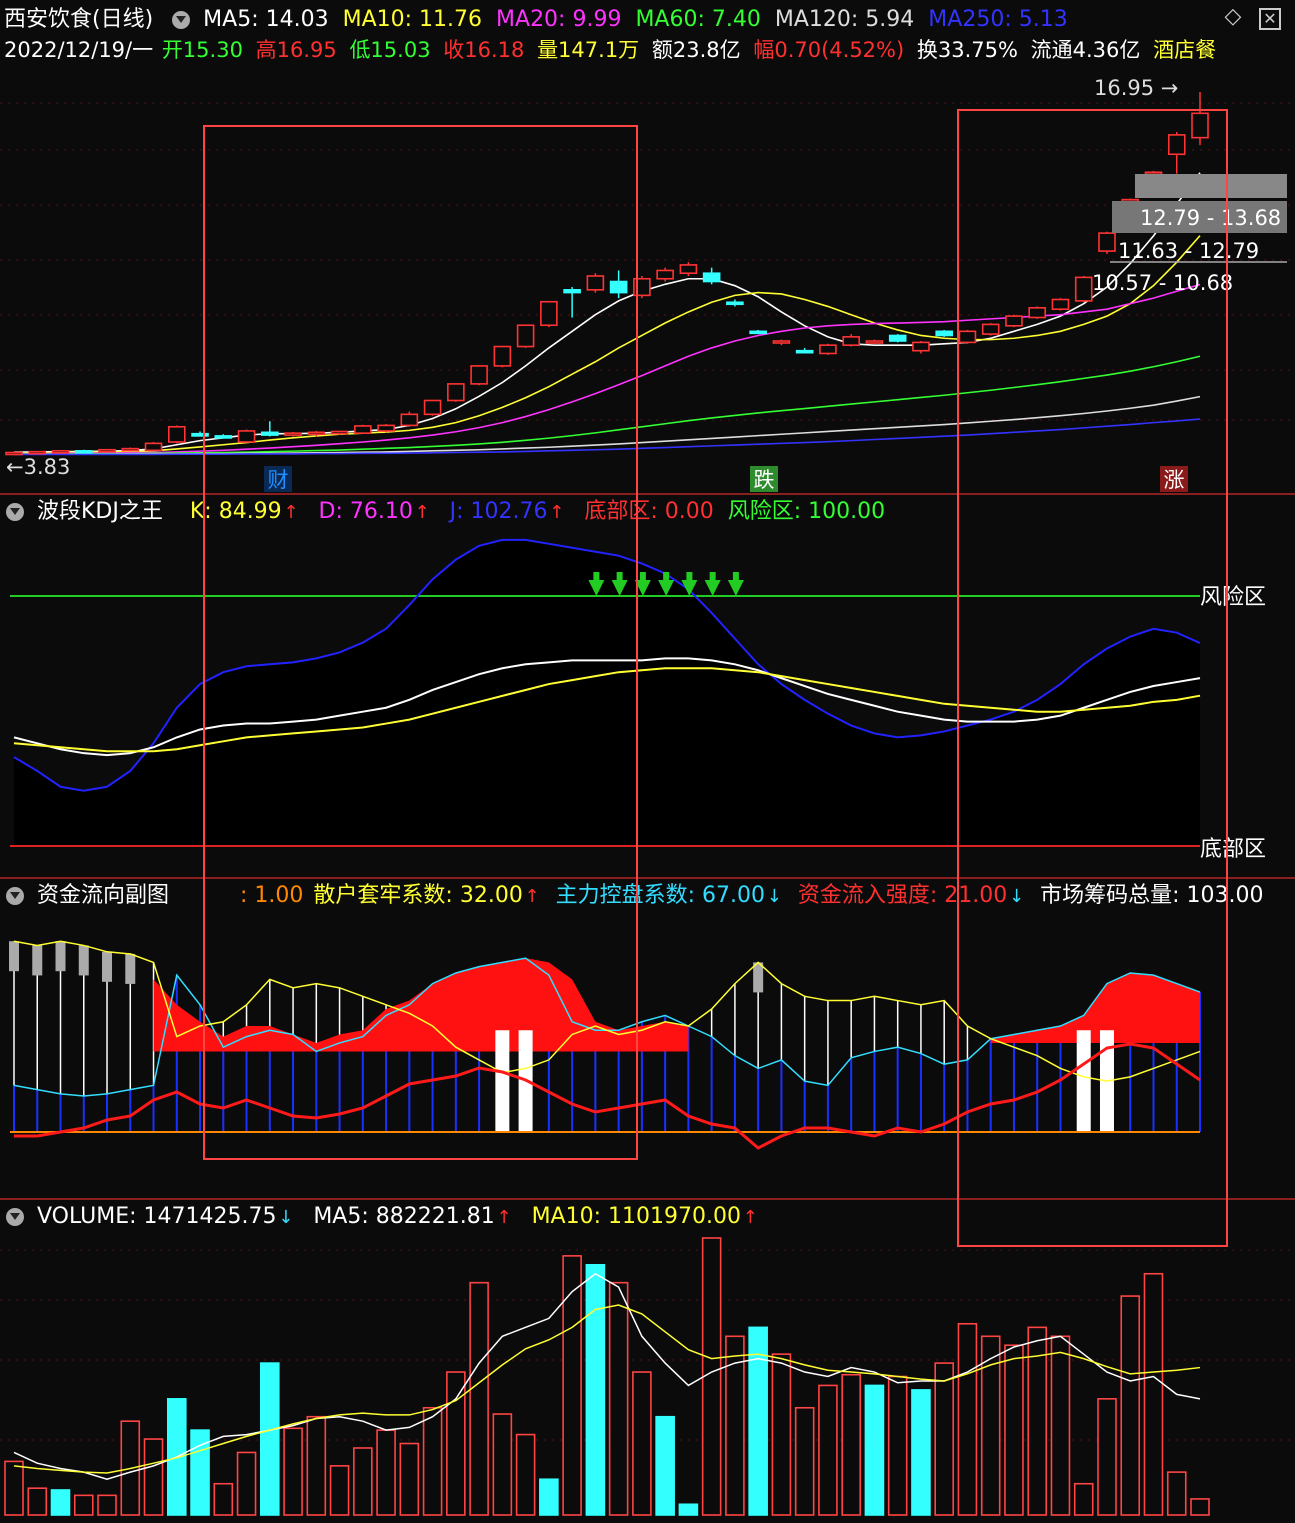  Describe the element at coordinates (278, 480) in the screenshot. I see `signal-marker-label: 财` at that location.